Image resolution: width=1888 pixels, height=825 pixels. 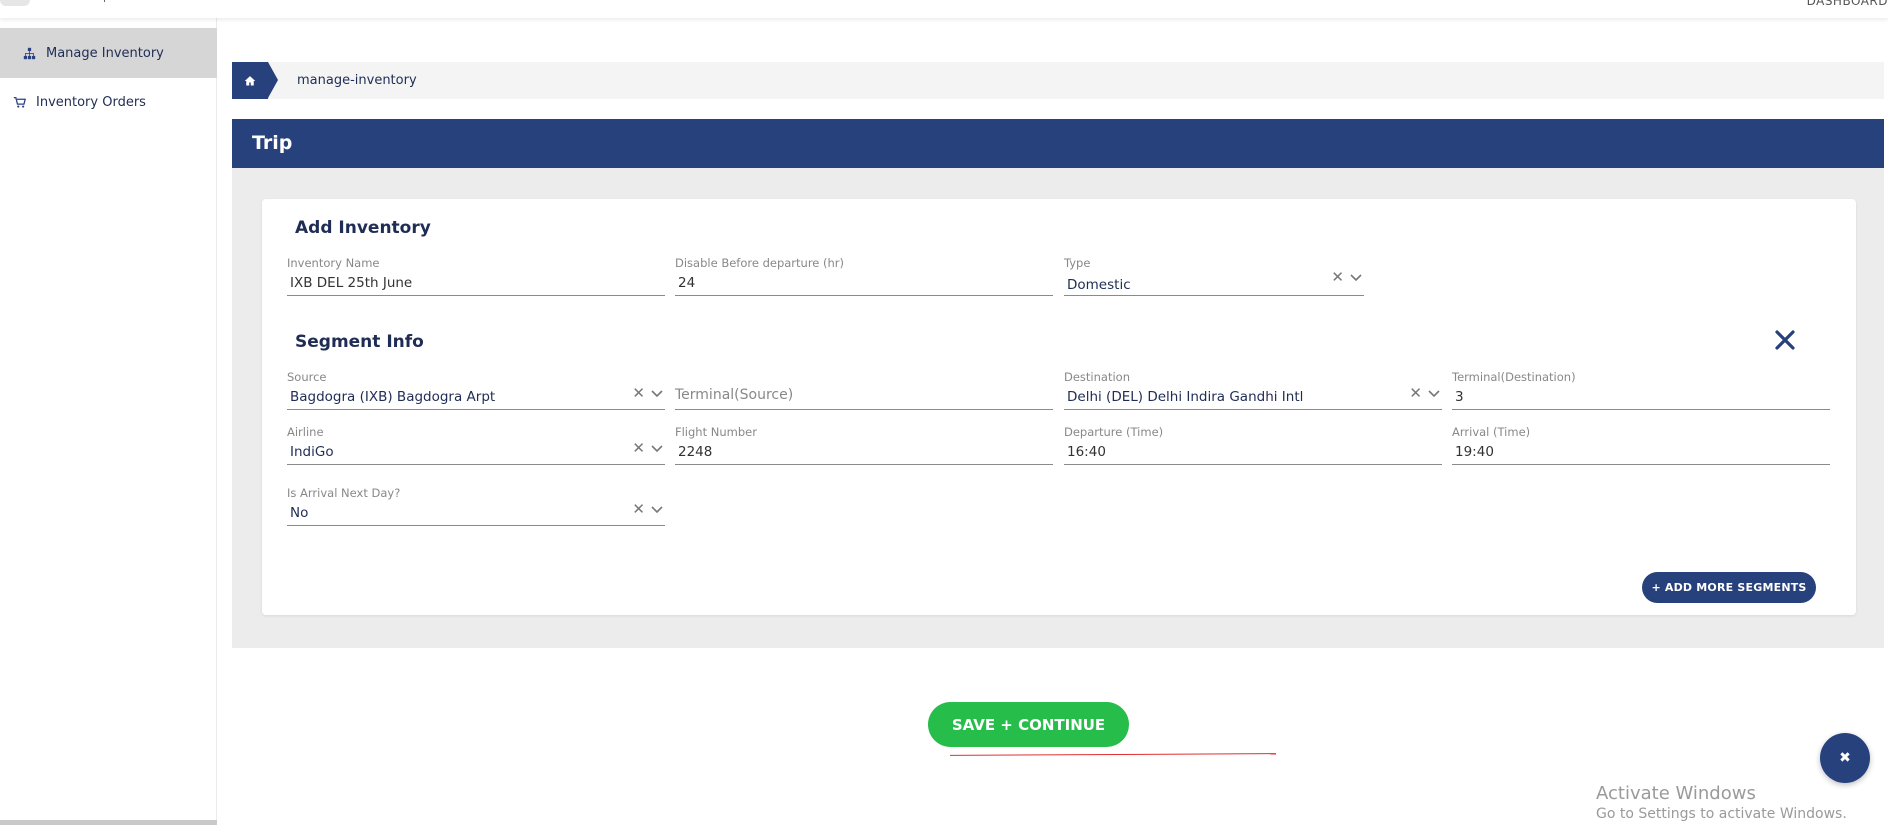 I want to click on remove-segment-button, so click(x=1785, y=340).